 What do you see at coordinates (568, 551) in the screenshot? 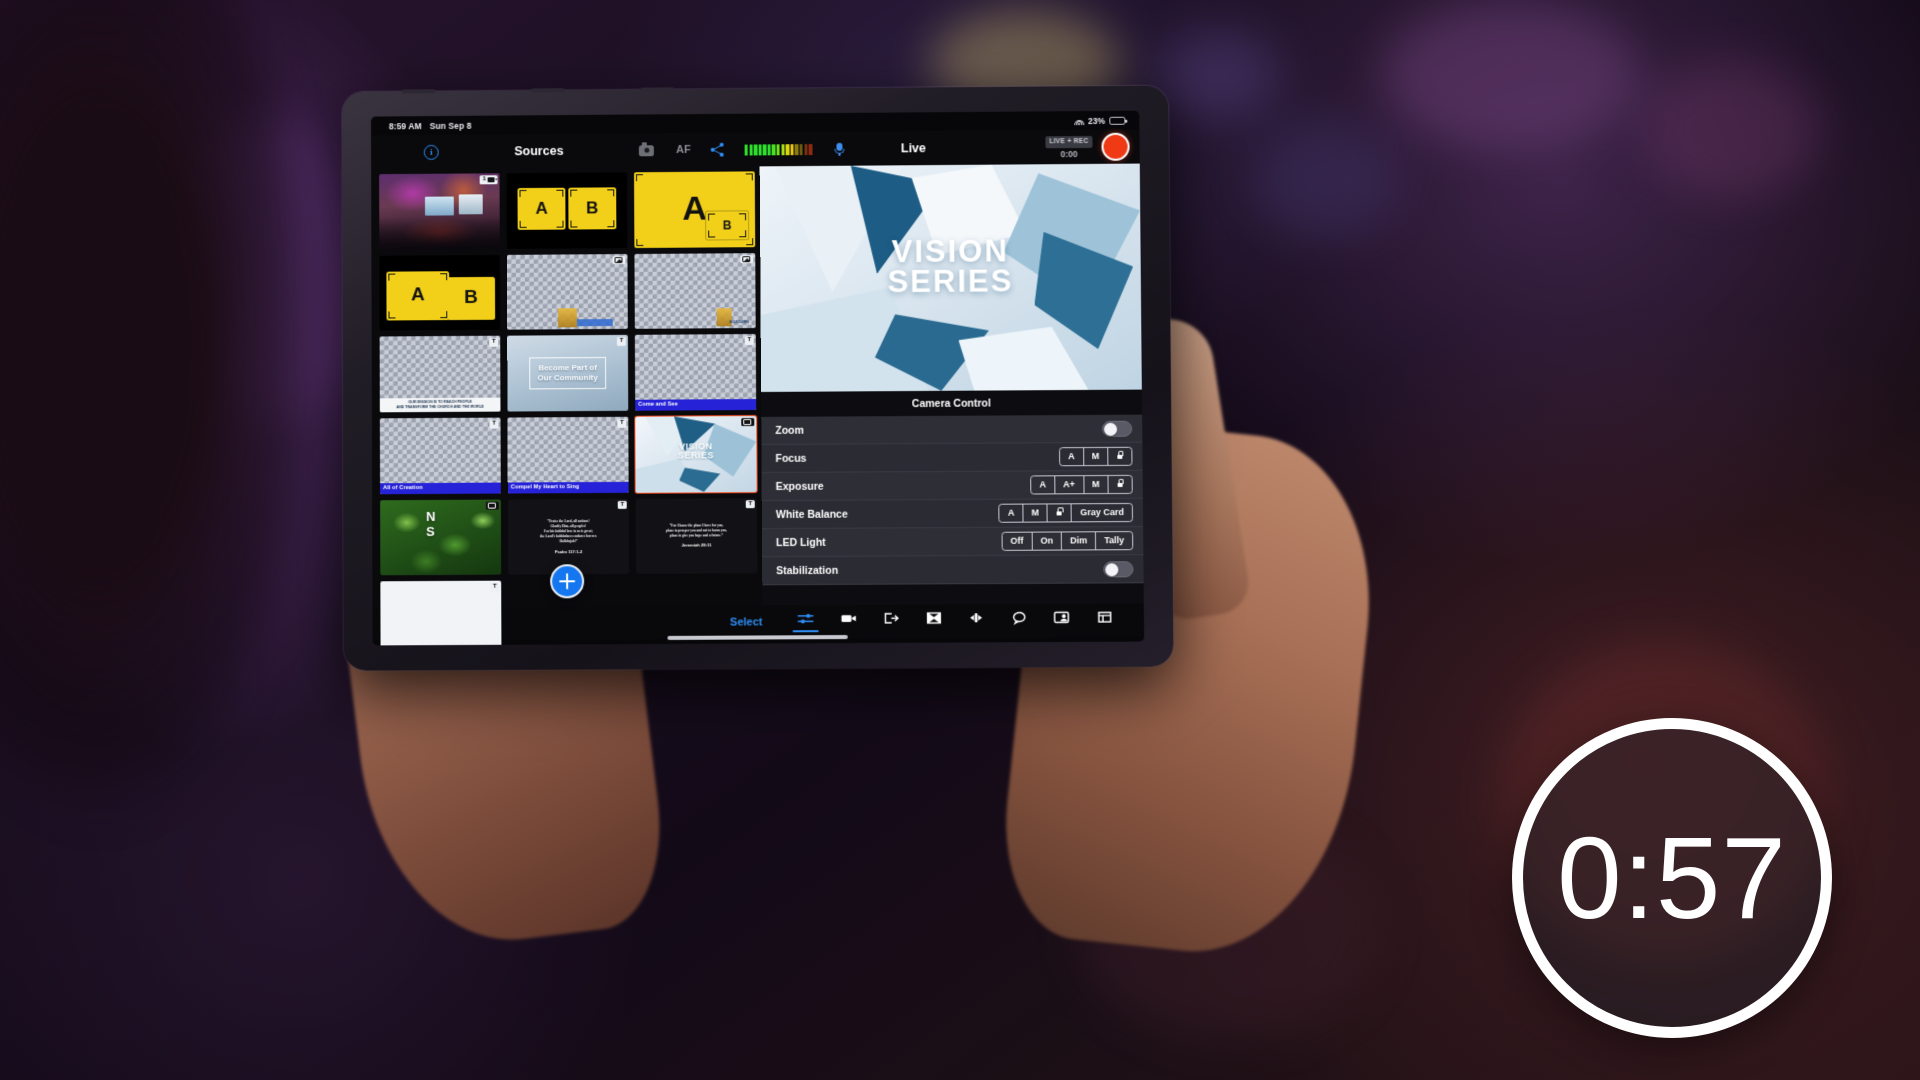
I see `verse-reference: Psalm 117:1-2` at bounding box center [568, 551].